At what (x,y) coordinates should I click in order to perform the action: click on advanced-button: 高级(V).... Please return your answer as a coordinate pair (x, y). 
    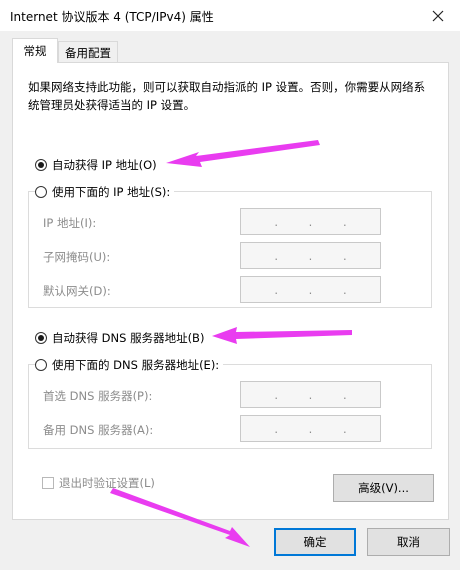
    Looking at the image, I should click on (383, 488).